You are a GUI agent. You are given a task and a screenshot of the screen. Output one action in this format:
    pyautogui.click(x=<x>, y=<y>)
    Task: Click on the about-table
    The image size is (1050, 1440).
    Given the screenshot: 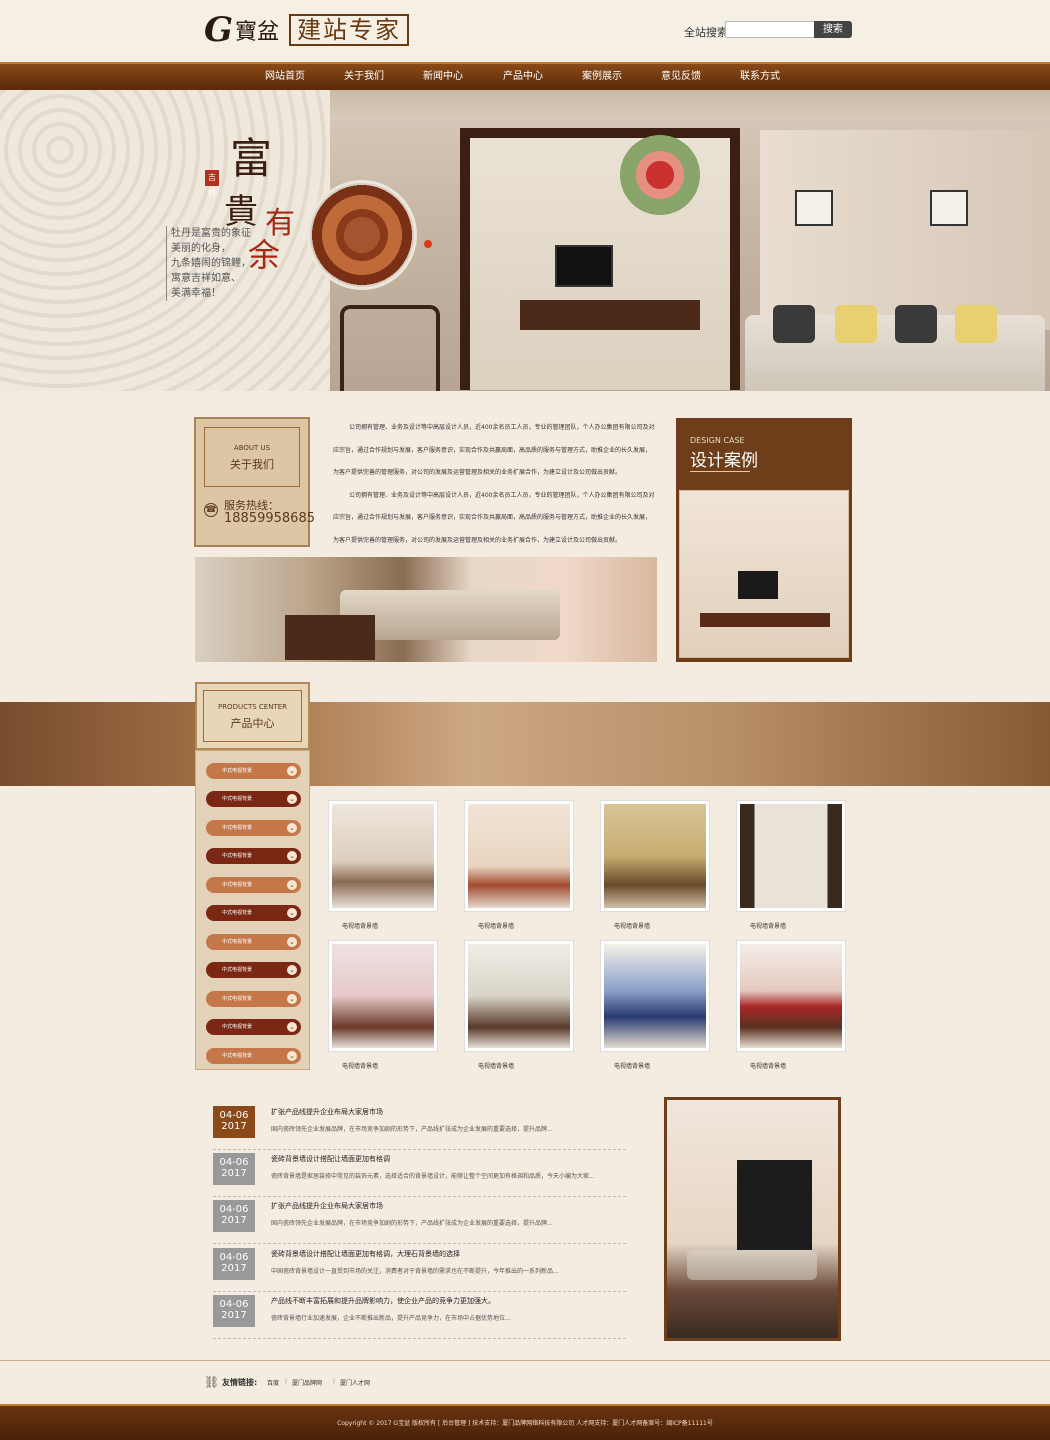 What is the action you would take?
    pyautogui.click(x=330, y=637)
    